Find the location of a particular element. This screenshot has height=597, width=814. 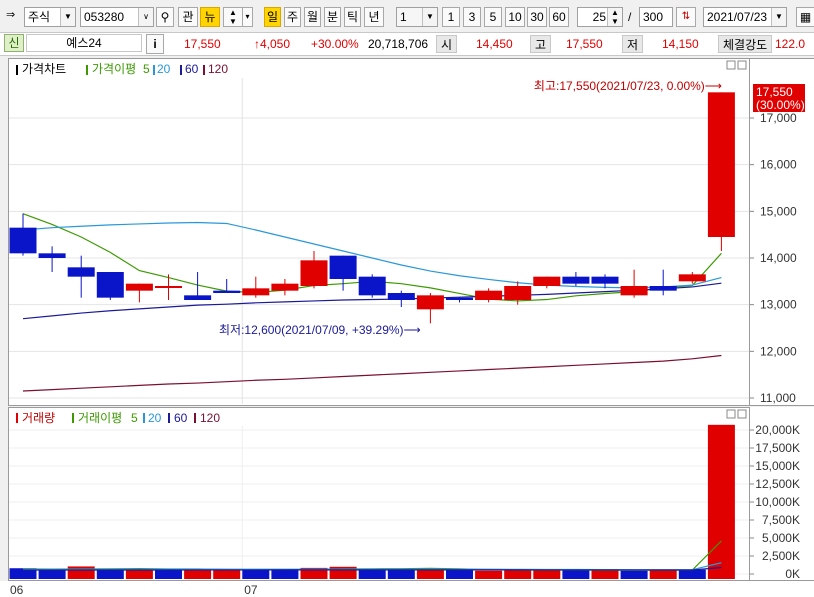

volume-tick-label: 17,500K is located at coordinates (777, 448).